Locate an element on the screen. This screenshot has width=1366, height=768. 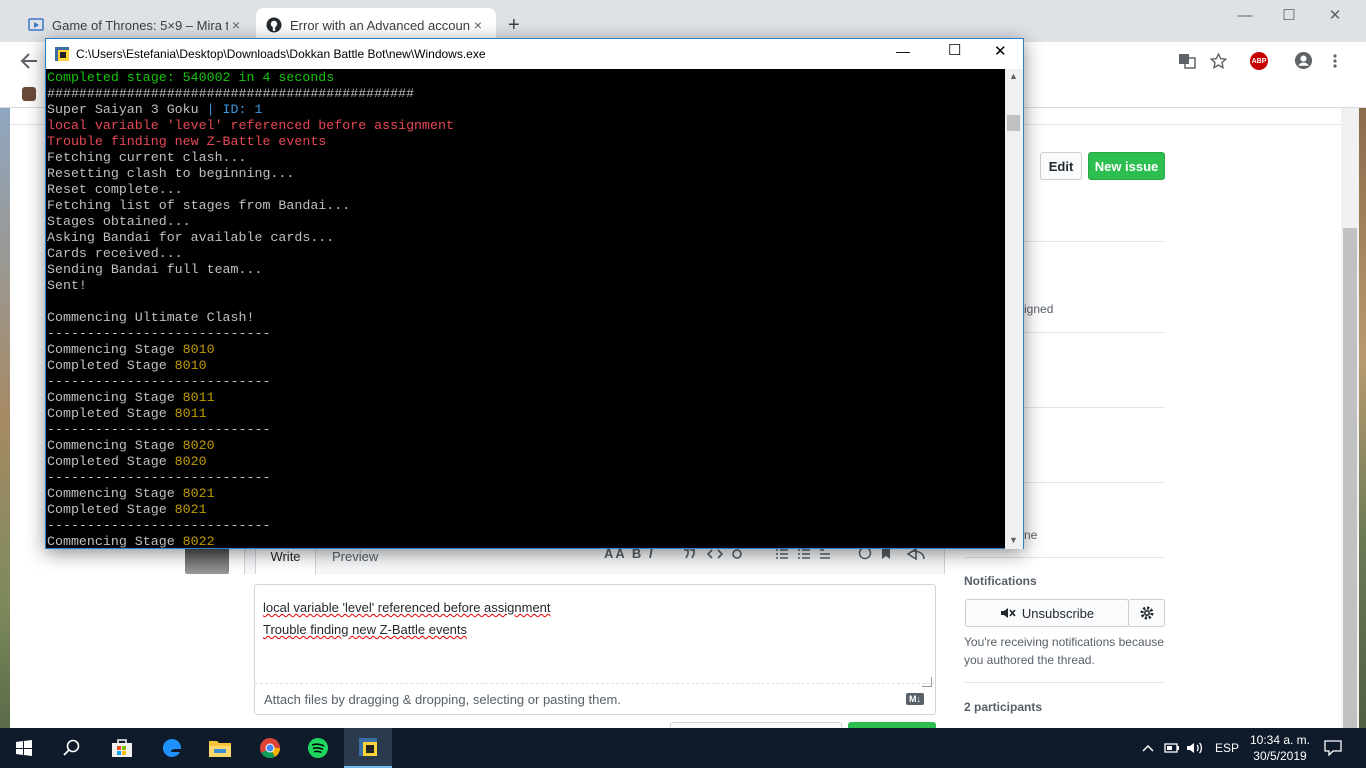
comment-line-2-text: Trouble finding new Z-Battle events is located at coordinates (365, 629).